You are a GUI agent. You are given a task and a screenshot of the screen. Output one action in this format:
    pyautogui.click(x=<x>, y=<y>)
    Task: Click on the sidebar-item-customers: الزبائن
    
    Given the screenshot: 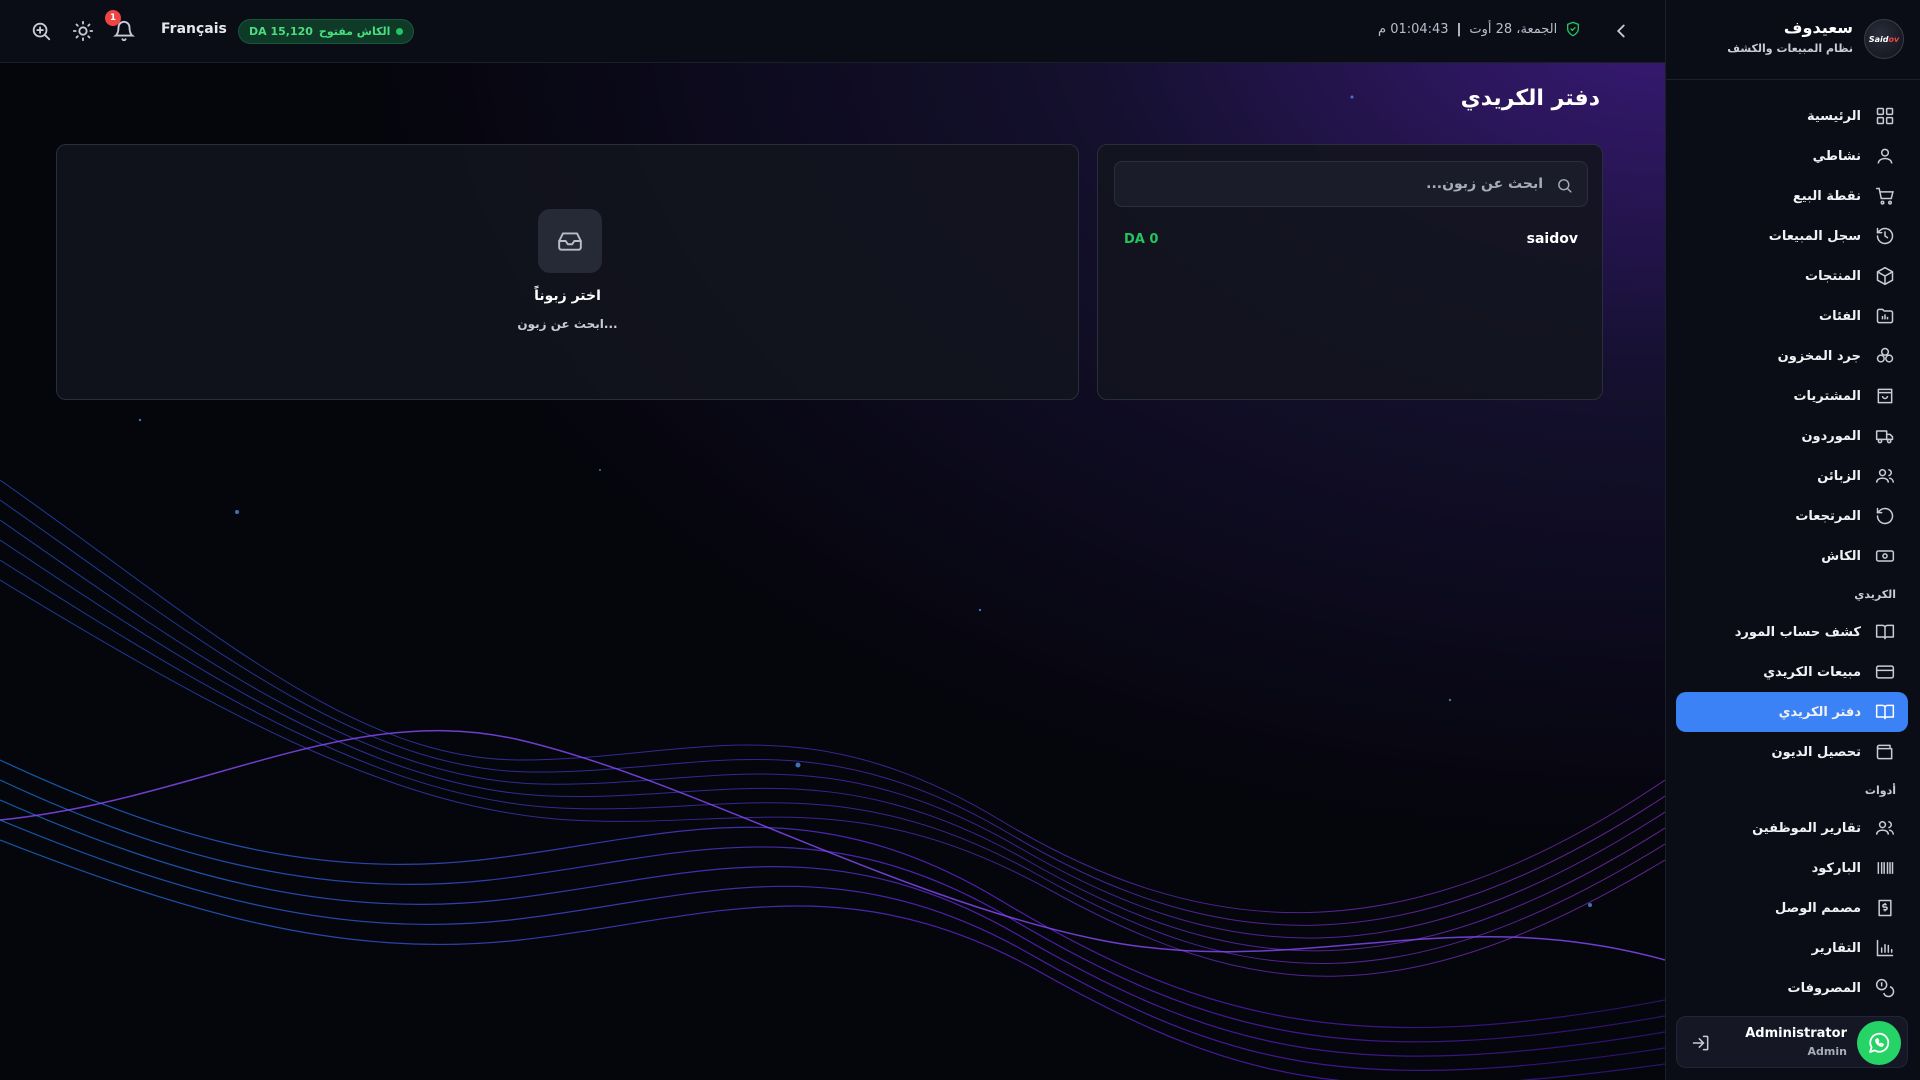 What is the action you would take?
    pyautogui.click(x=1792, y=476)
    